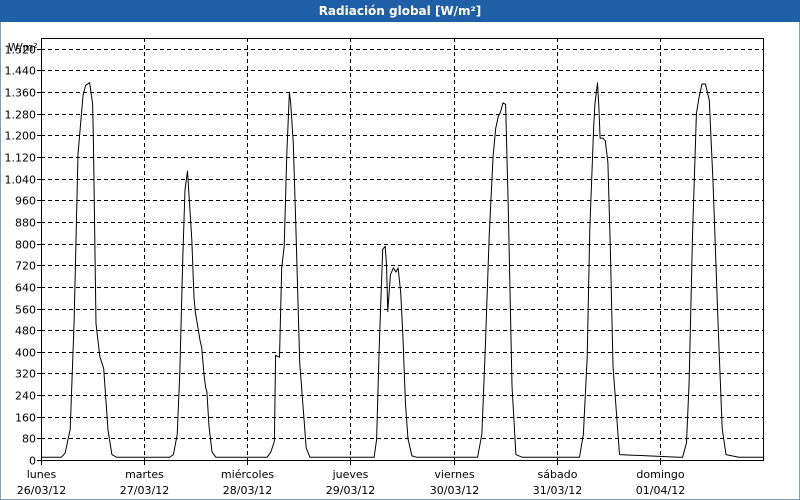  I want to click on x-tick-date-label: 31/03/12, so click(557, 490).